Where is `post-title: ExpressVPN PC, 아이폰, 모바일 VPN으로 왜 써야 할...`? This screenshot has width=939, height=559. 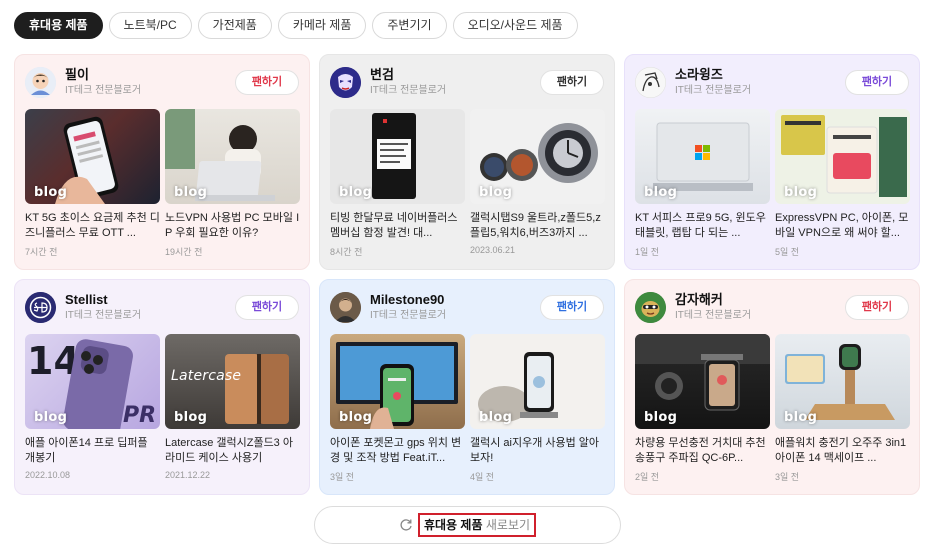
post-title: ExpressVPN PC, 아이폰, 모바일 VPN으로 왜 써야 할... is located at coordinates (842, 226).